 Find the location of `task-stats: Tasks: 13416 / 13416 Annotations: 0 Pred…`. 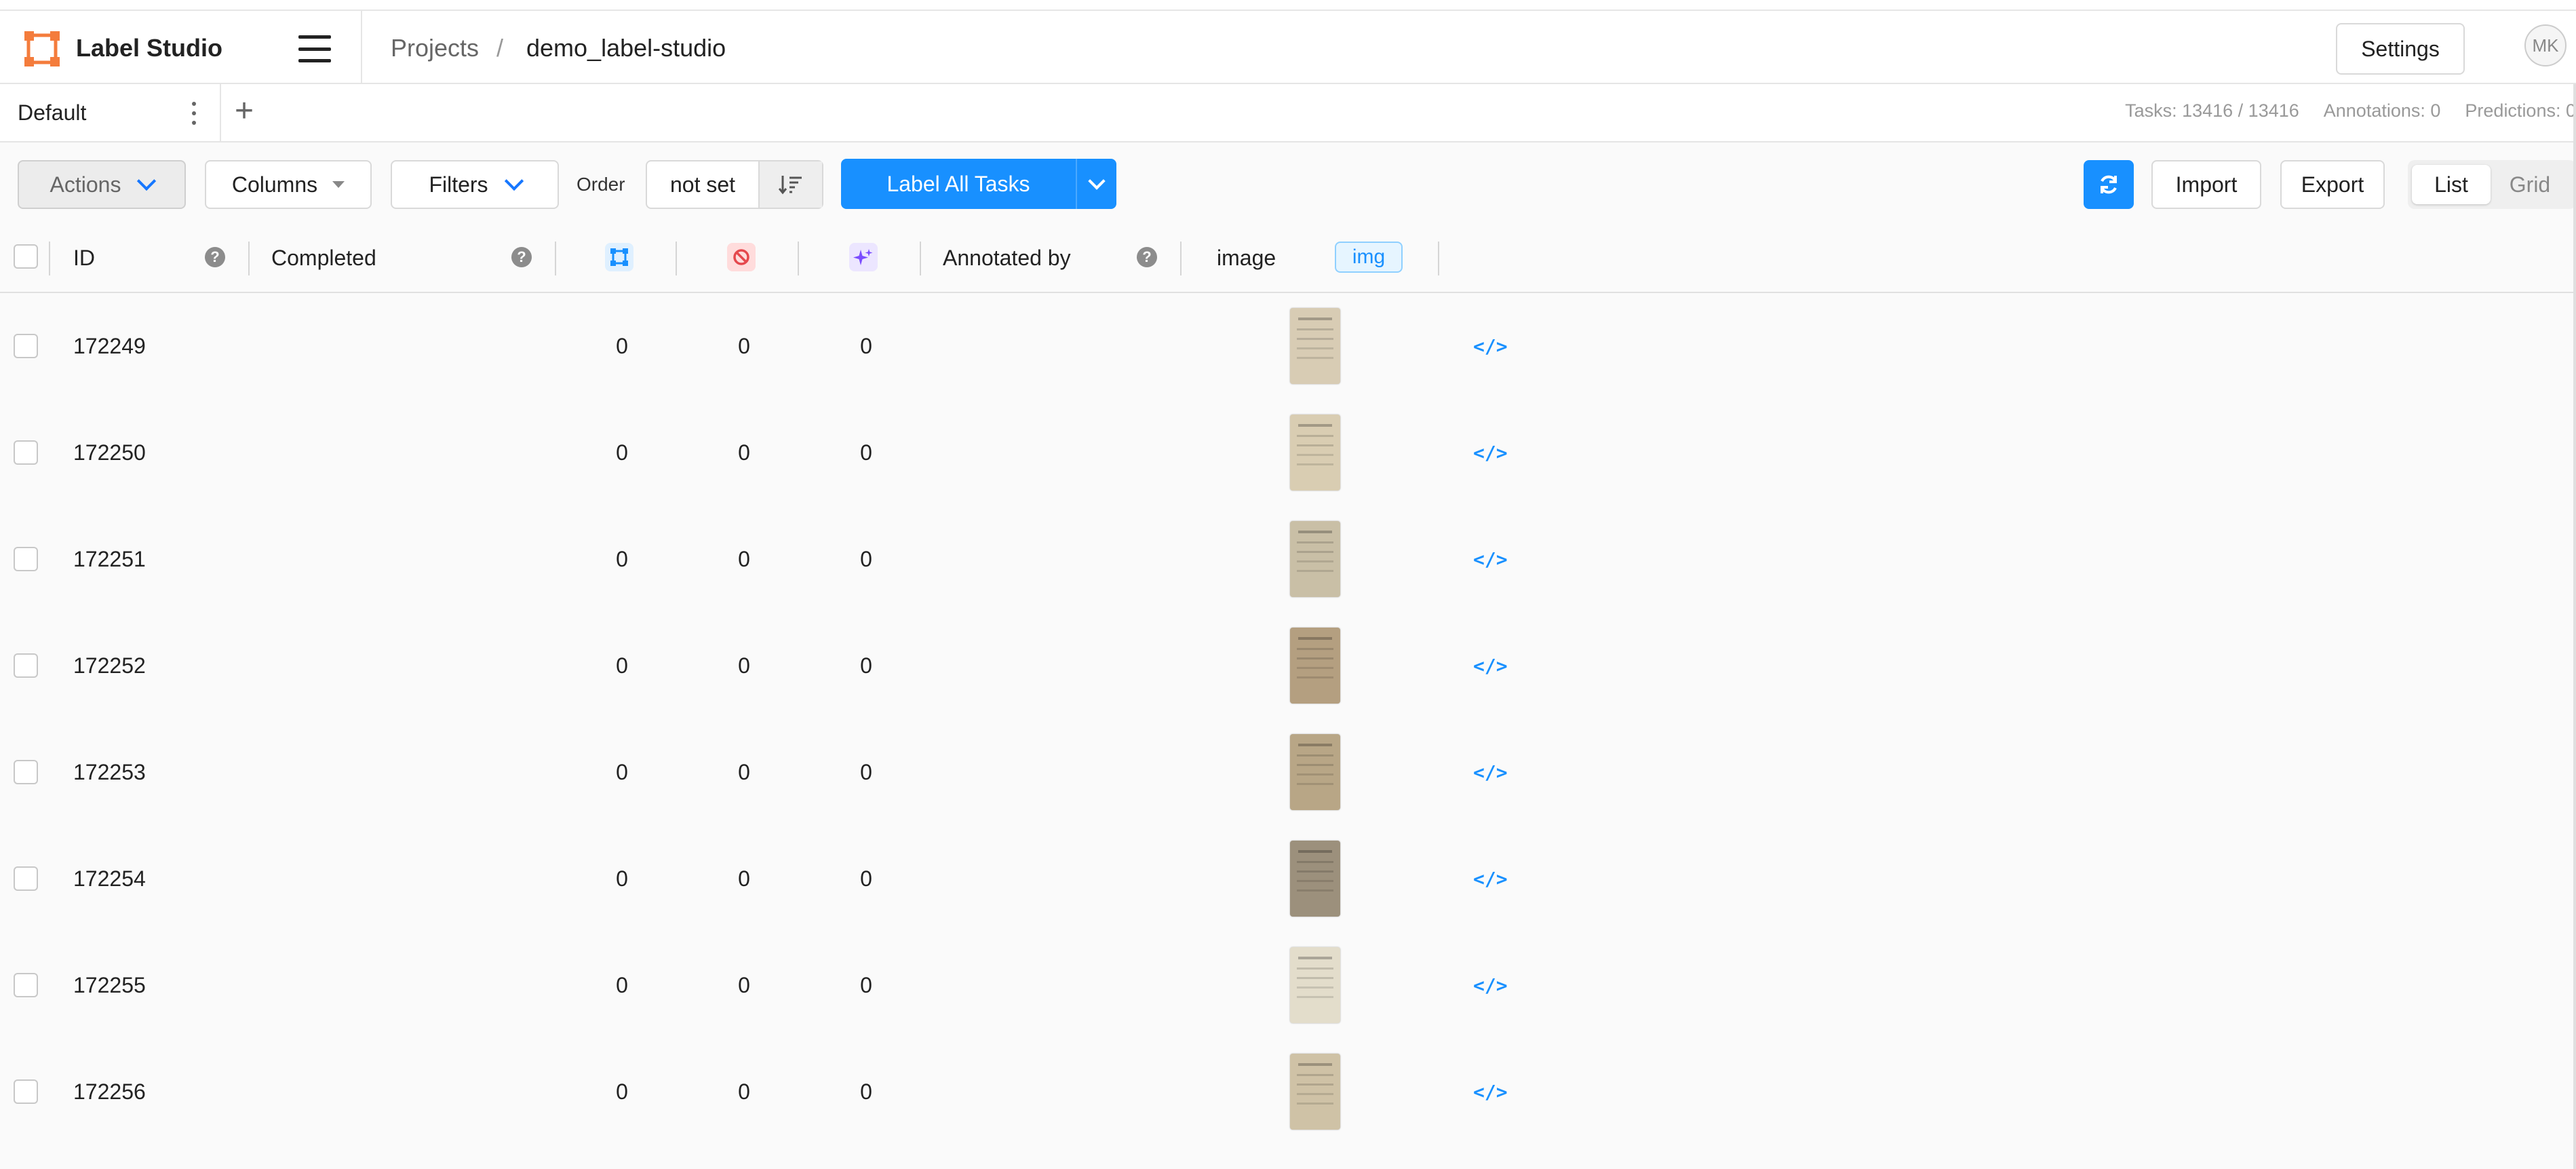

task-stats: Tasks: 13416 / 13416 Annotations: 0 Pred… is located at coordinates (2350, 110).